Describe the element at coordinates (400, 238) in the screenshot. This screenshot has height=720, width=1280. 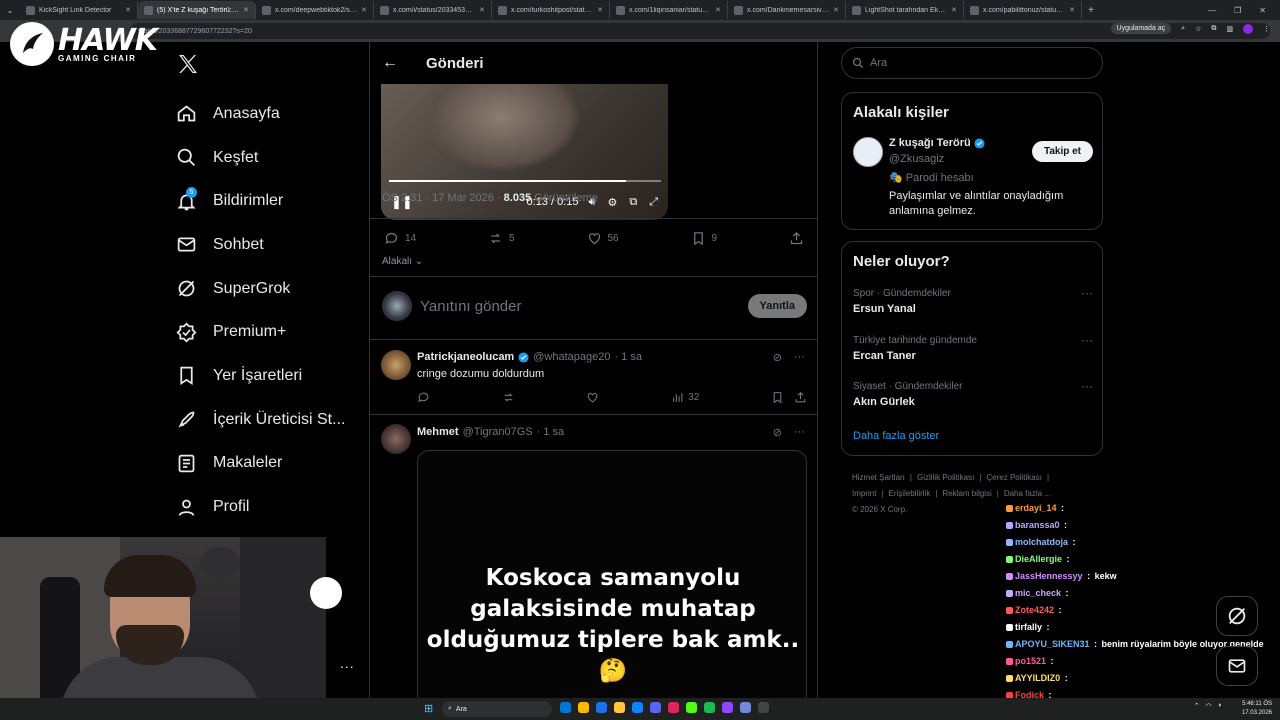
I see `reply-button: 14` at that location.